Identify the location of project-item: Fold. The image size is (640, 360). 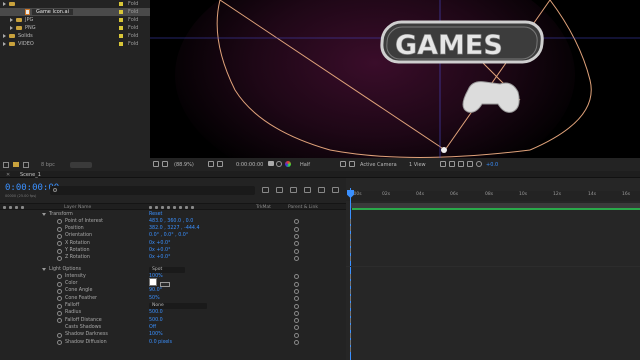
(75, 4).